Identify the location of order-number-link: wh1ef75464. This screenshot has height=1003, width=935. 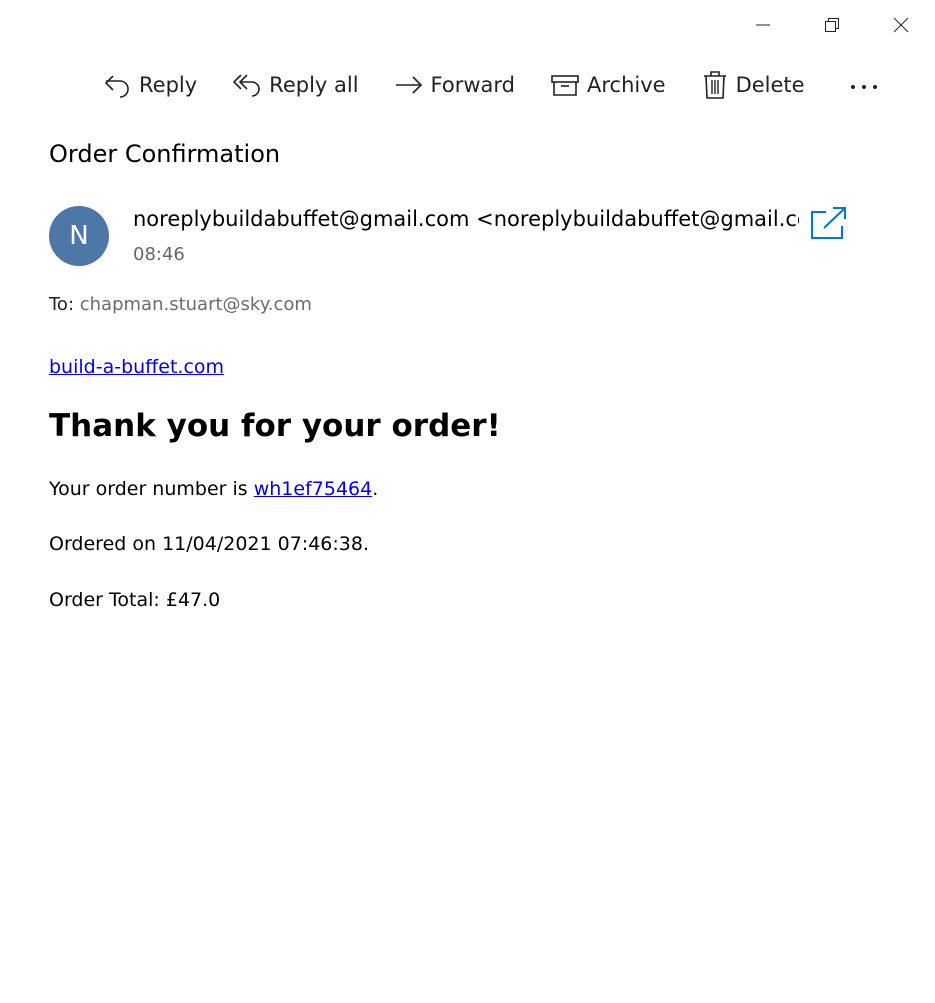
(313, 489).